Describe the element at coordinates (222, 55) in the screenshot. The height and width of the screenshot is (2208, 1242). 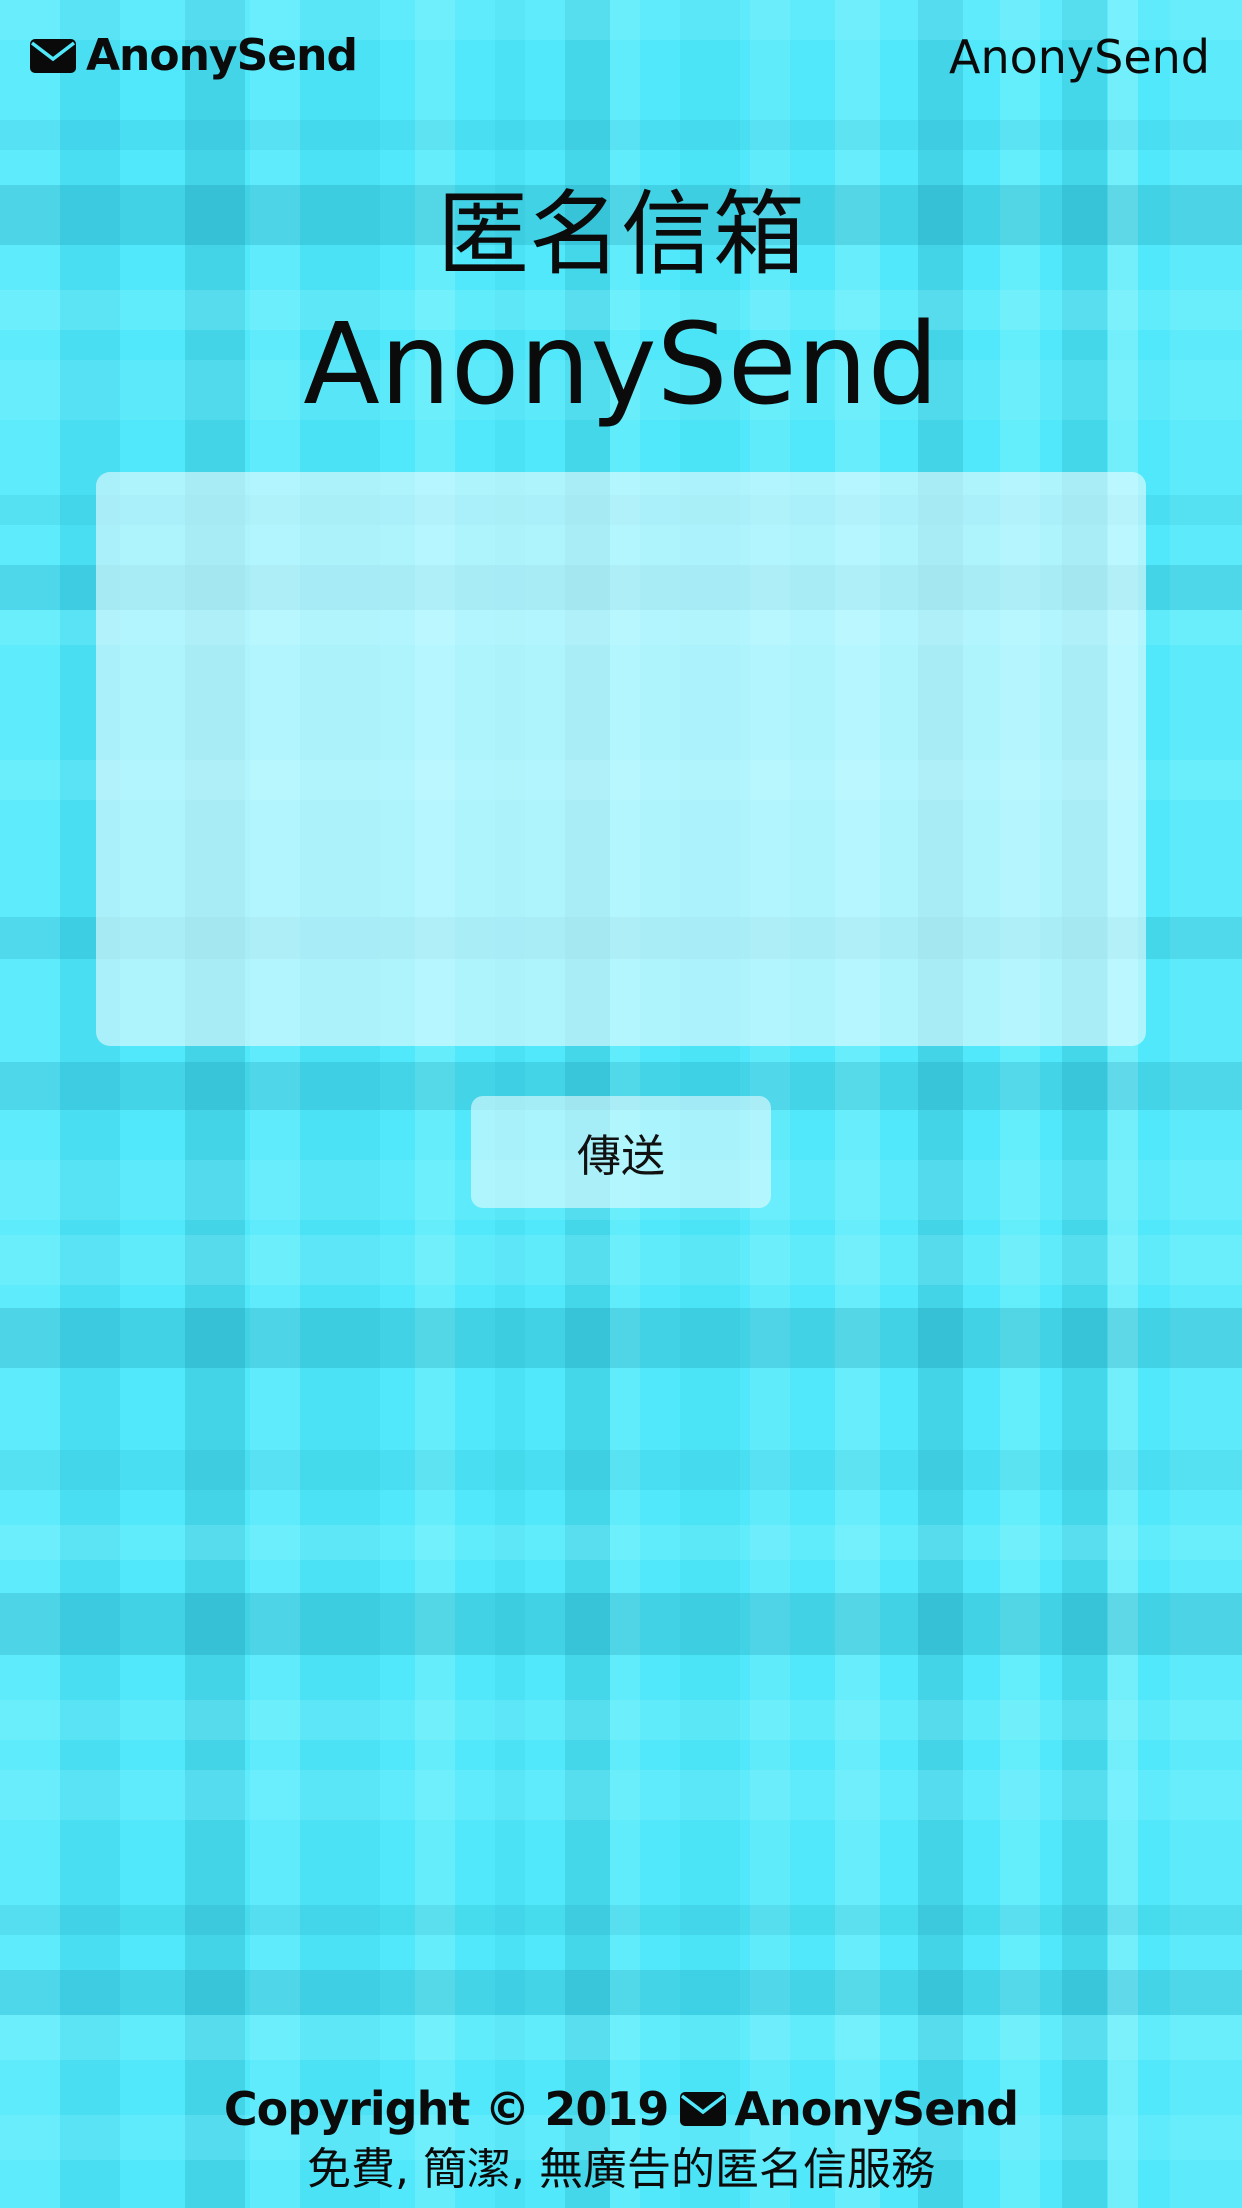
I see `brand-label: AnonySend` at that location.